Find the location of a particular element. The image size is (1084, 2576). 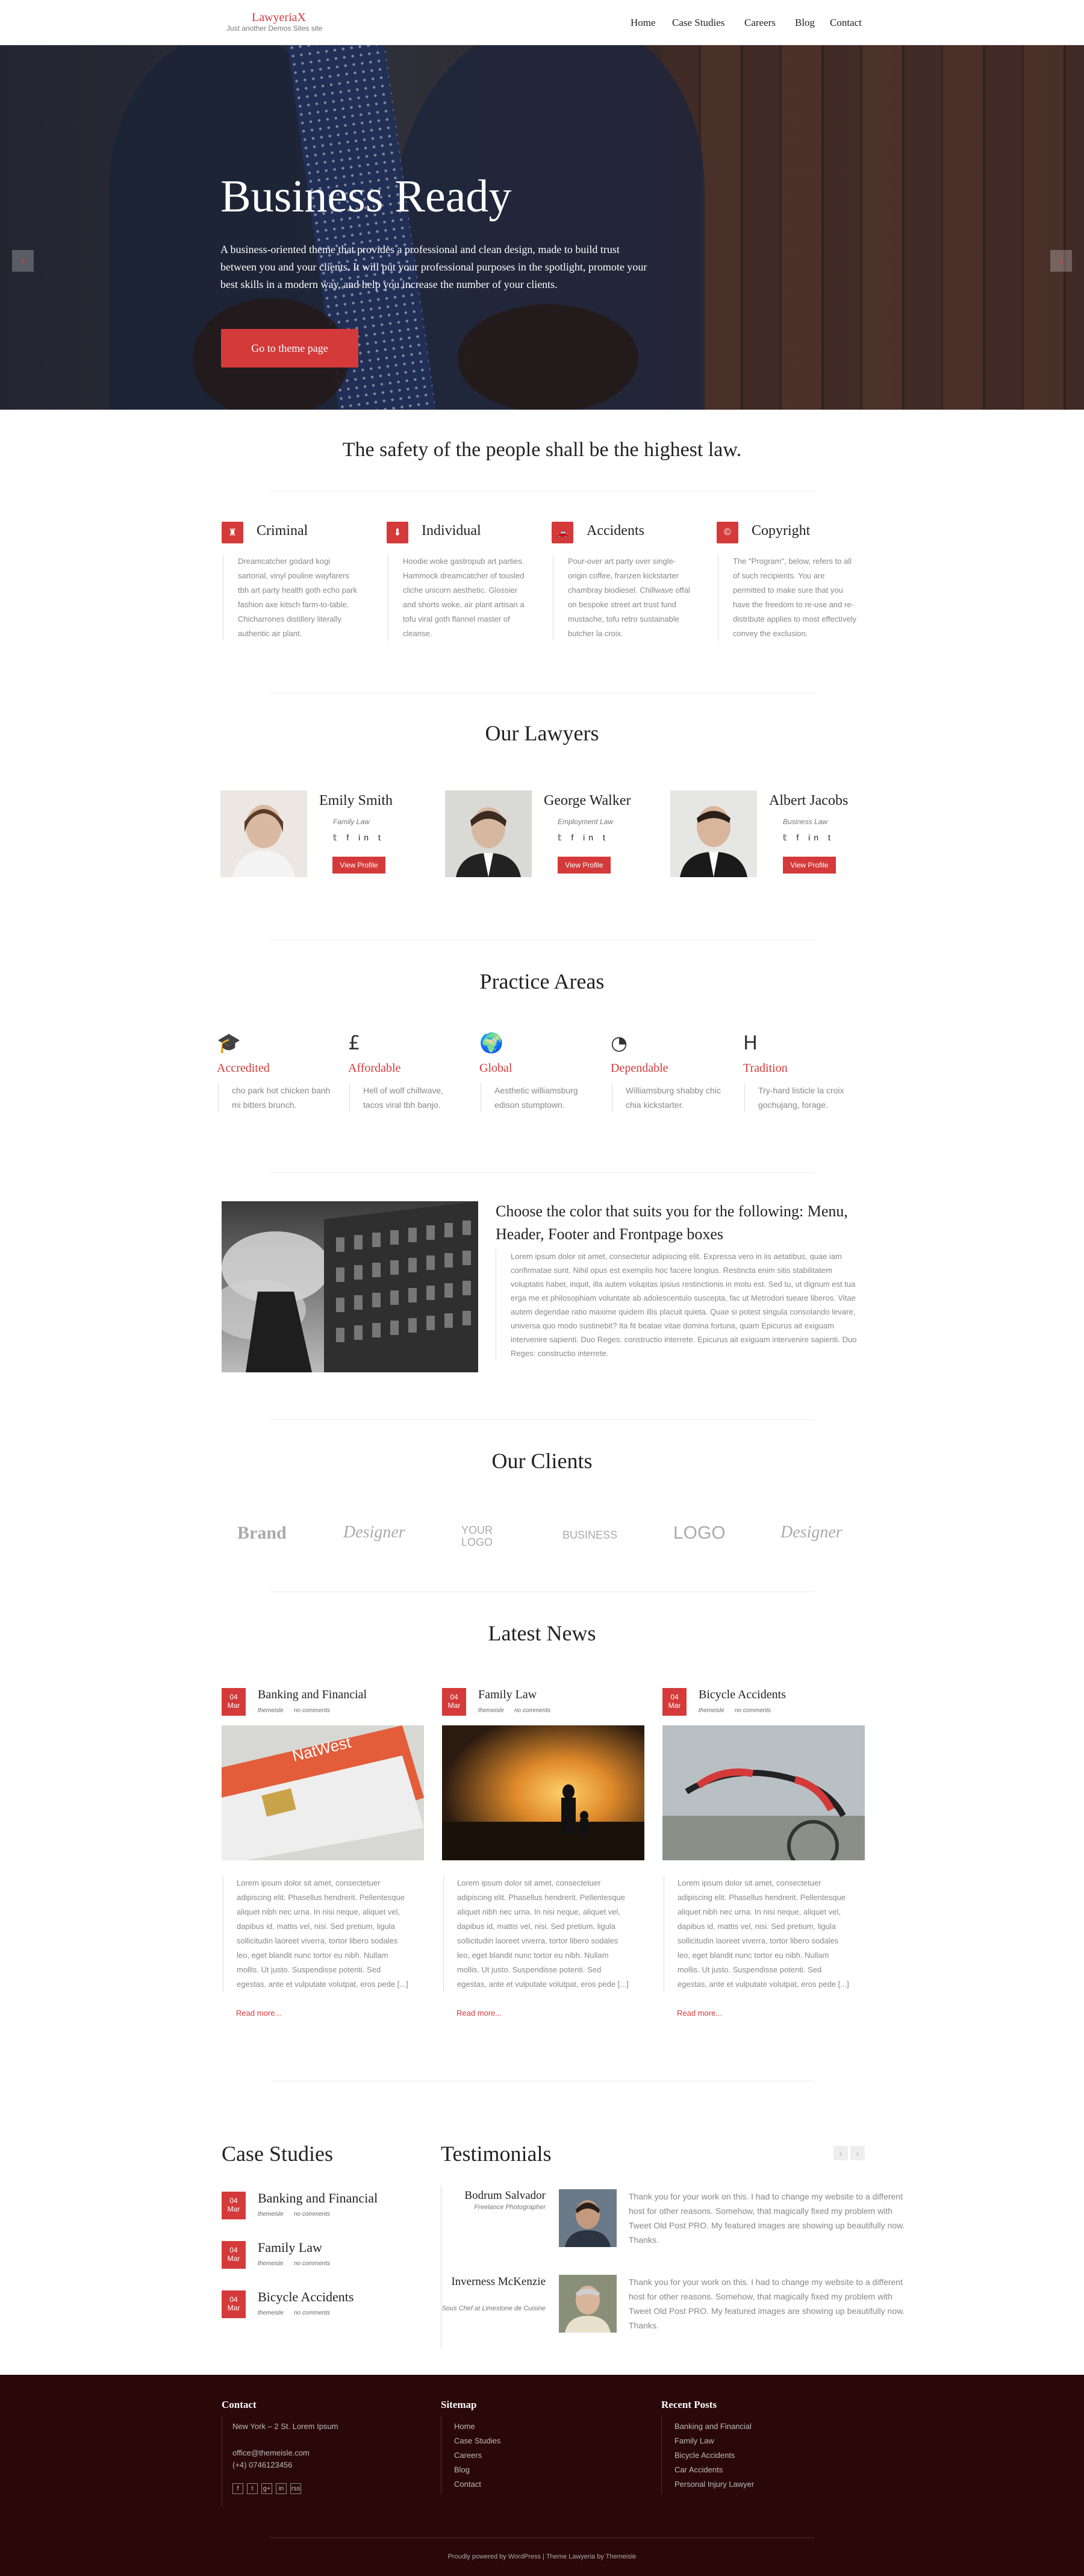

footer-link-blog: Blog is located at coordinates (462, 2470).